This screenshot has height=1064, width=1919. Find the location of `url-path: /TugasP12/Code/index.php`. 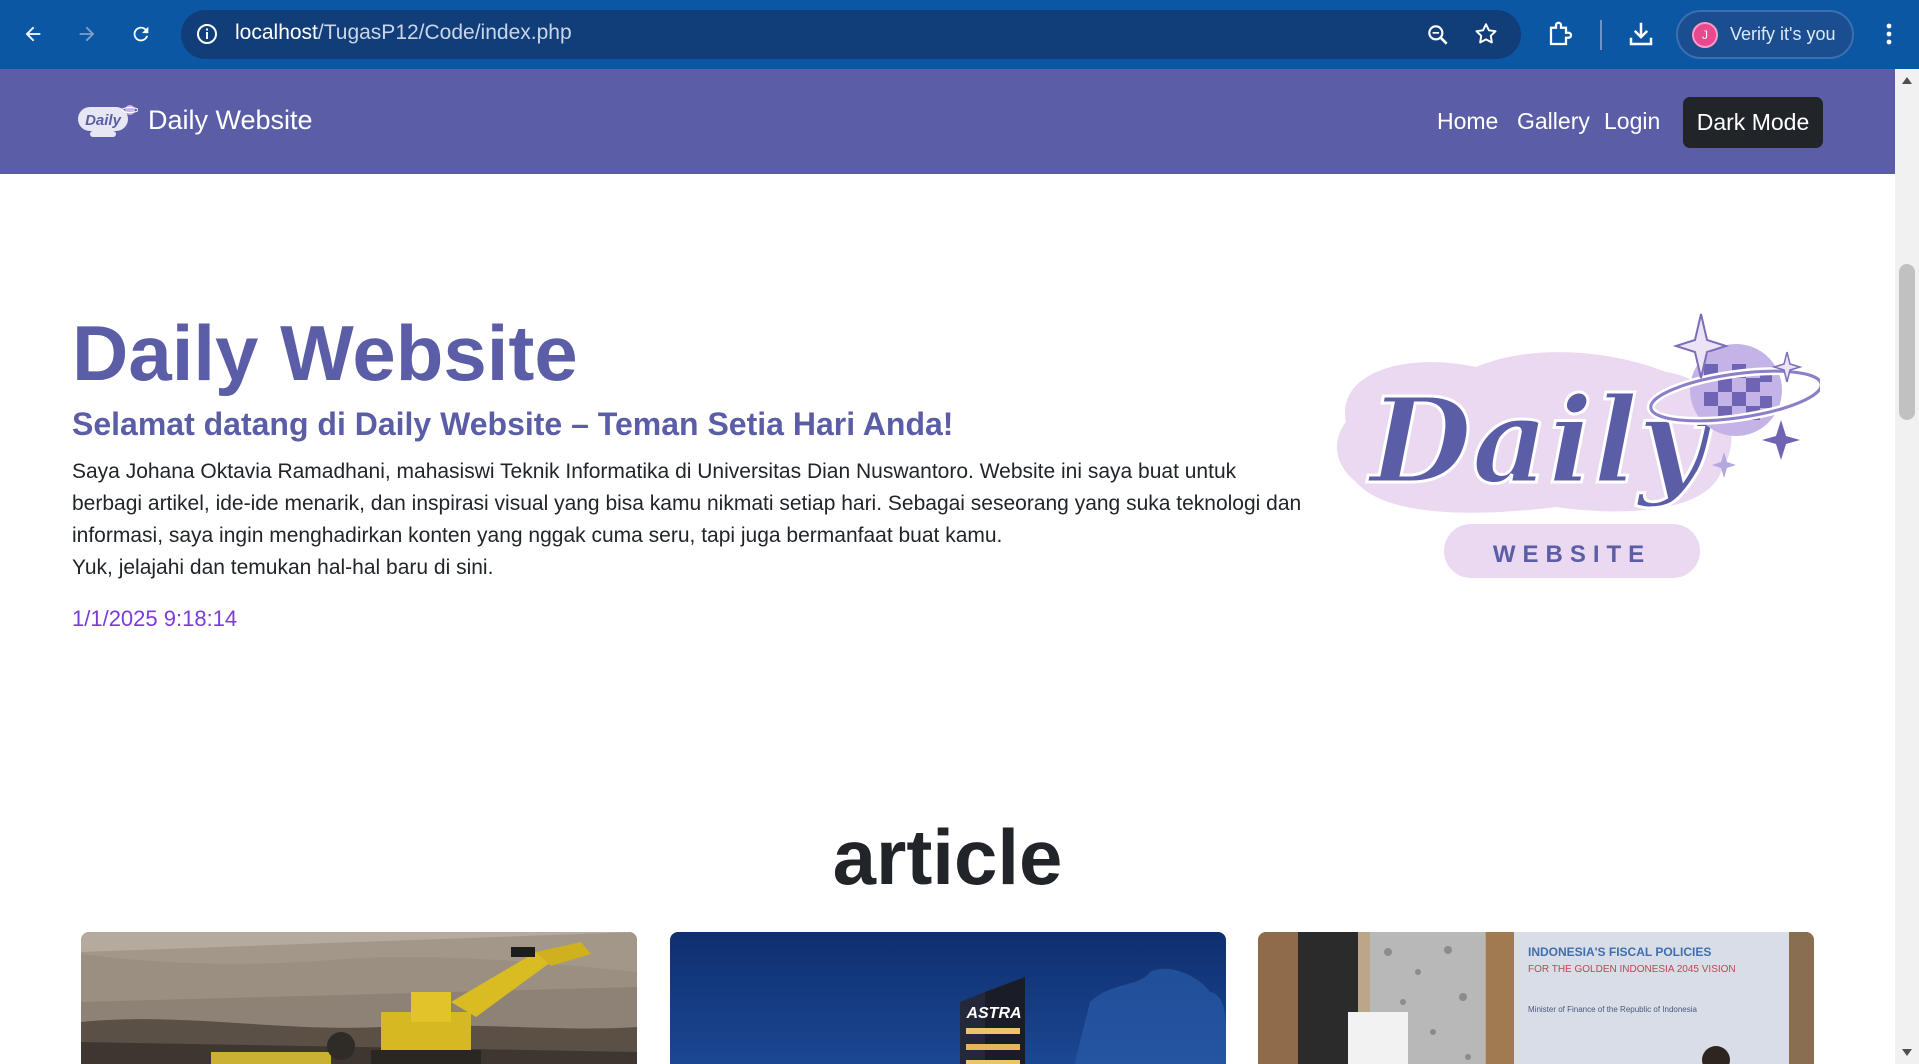

url-path: /TugasP12/Code/index.php is located at coordinates (444, 32).